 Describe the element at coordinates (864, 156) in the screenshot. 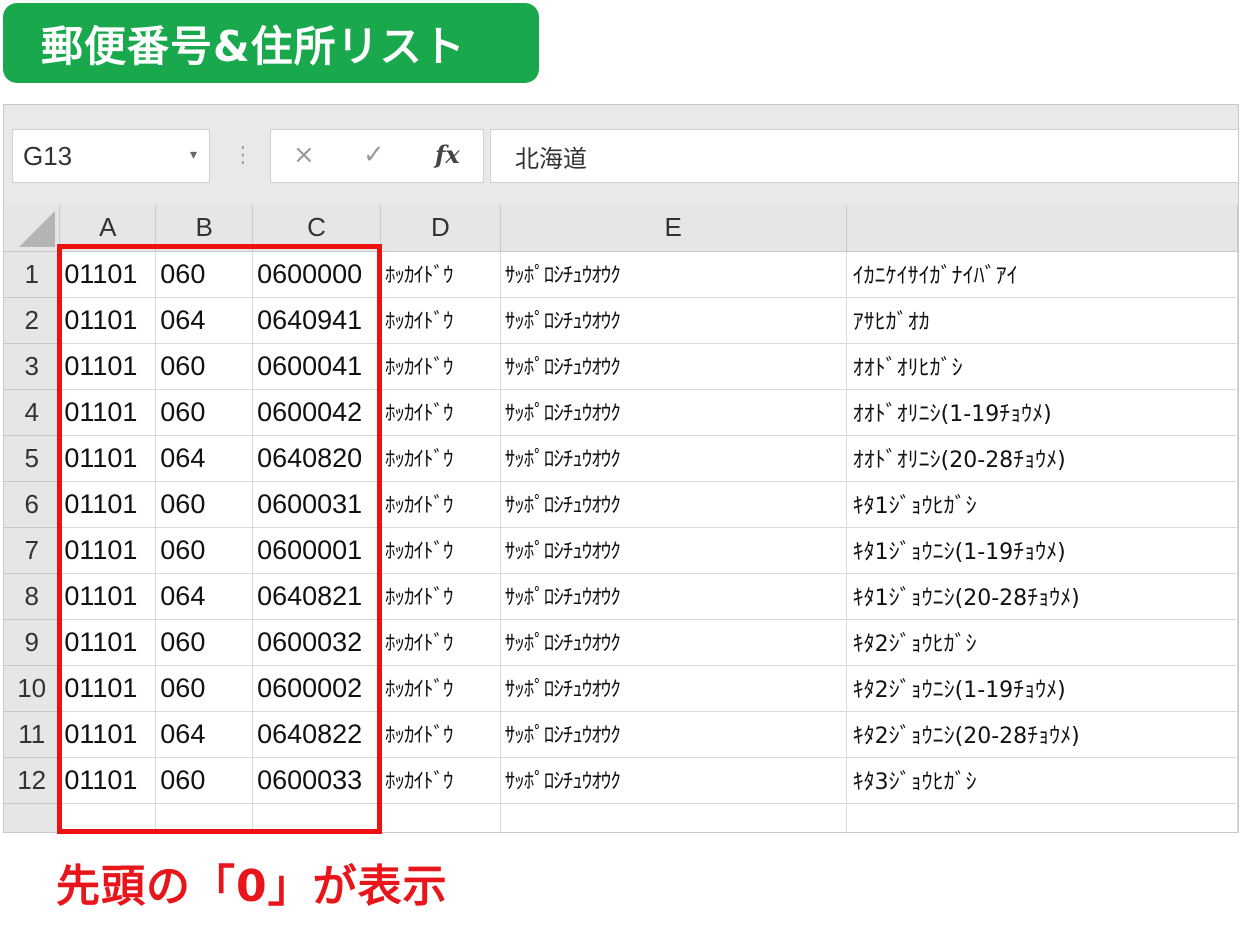

I see `formula-input: 北海道` at that location.